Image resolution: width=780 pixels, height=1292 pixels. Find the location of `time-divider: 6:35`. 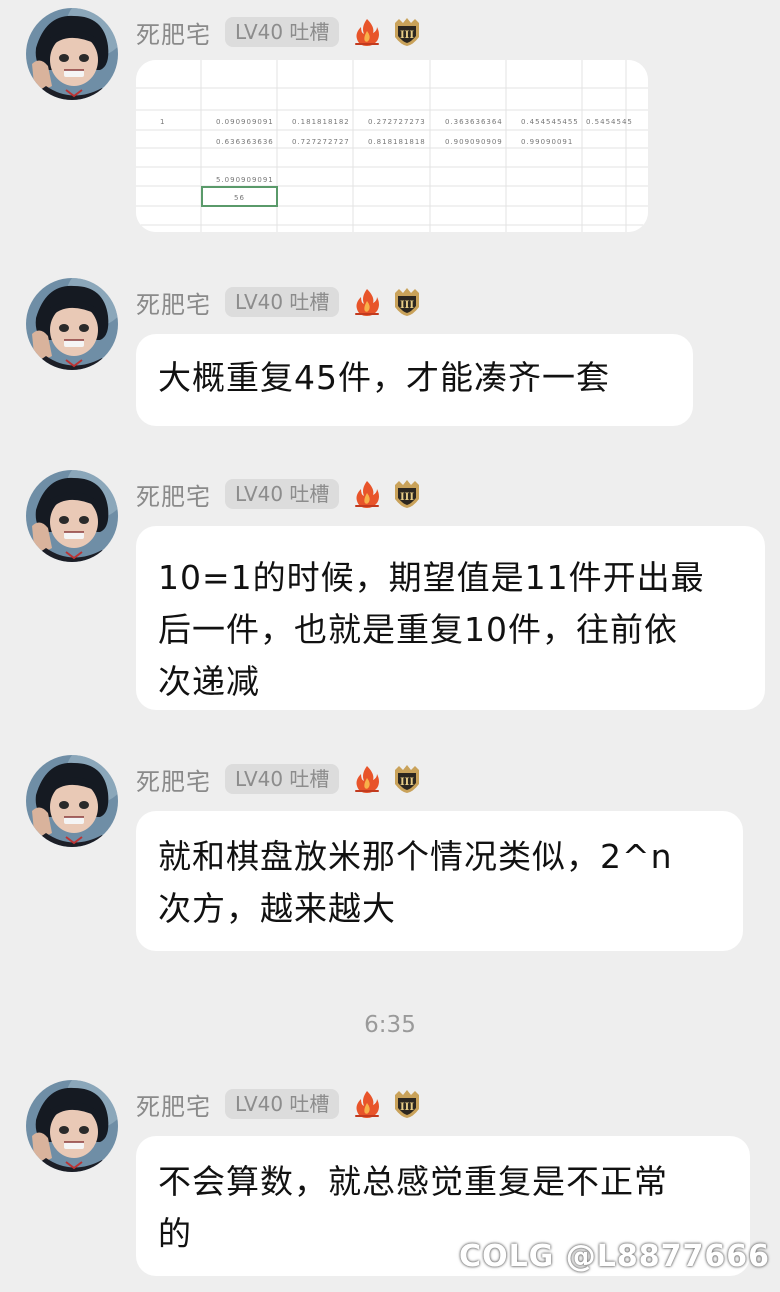

time-divider: 6:35 is located at coordinates (390, 1025).